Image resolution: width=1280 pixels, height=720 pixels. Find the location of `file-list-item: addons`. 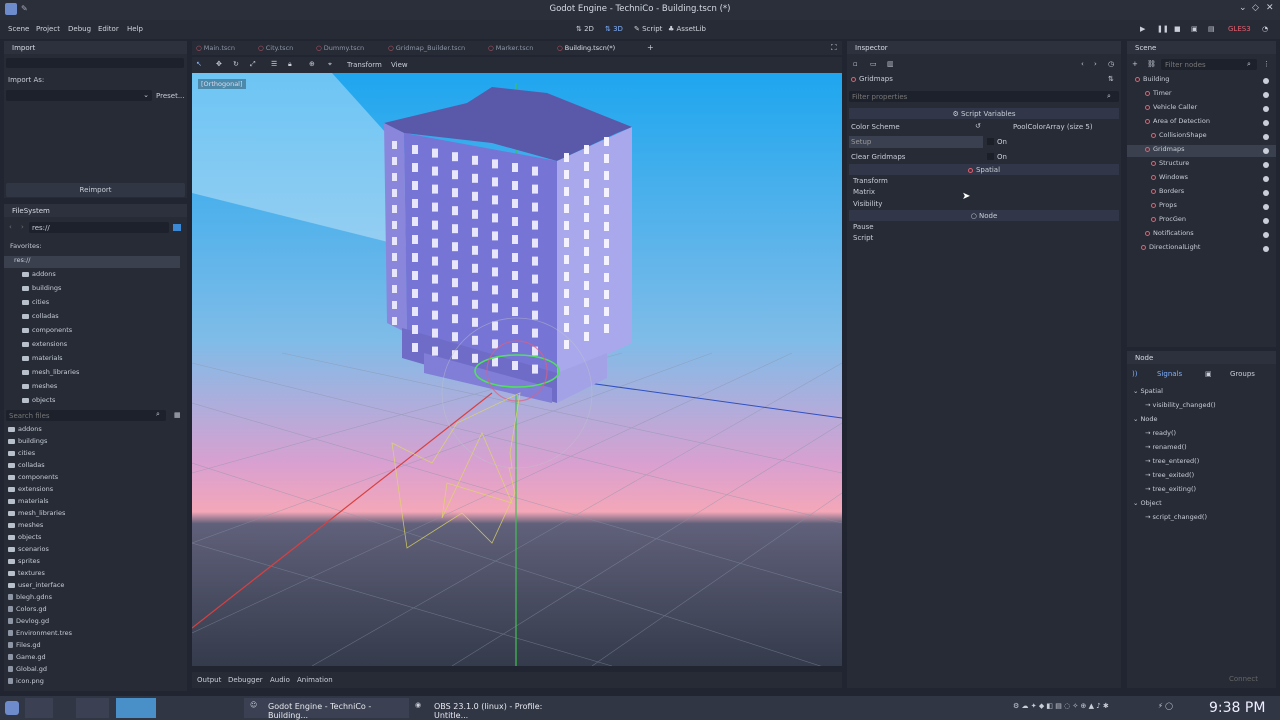

file-list-item: addons is located at coordinates (93, 431).